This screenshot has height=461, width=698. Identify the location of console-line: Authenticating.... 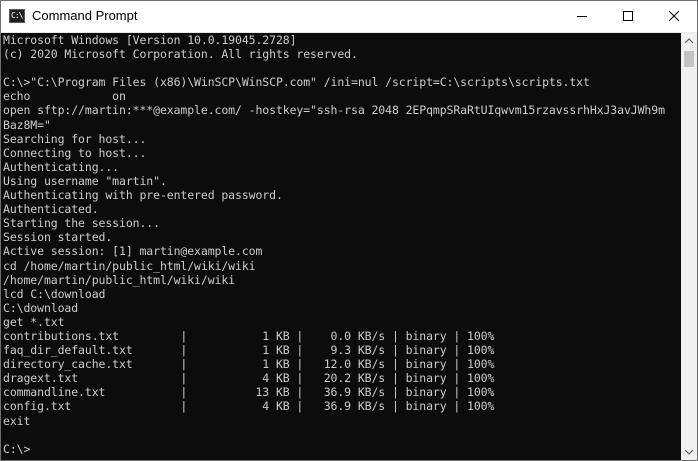
(61, 166).